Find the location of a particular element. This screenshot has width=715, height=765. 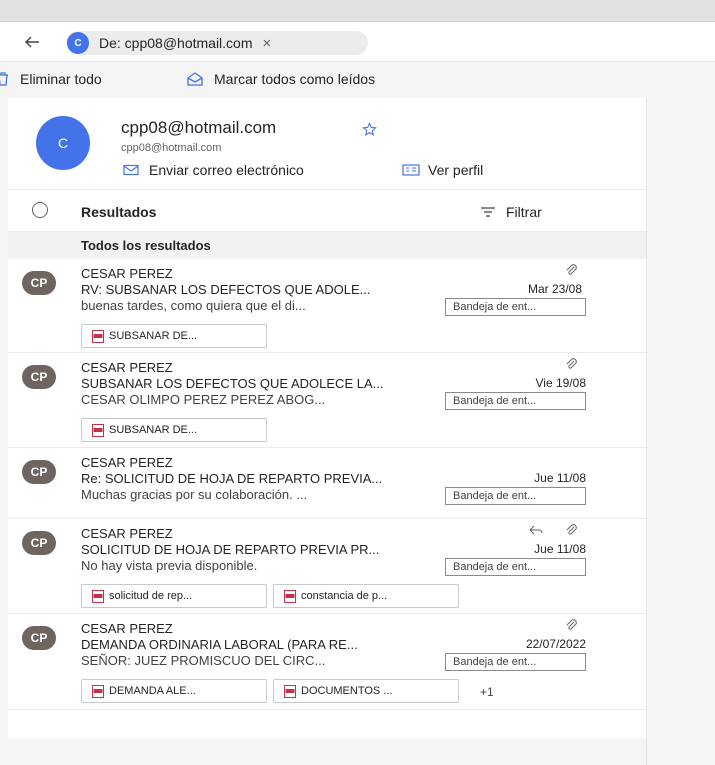

filter-button: Filtrar is located at coordinates (511, 212).